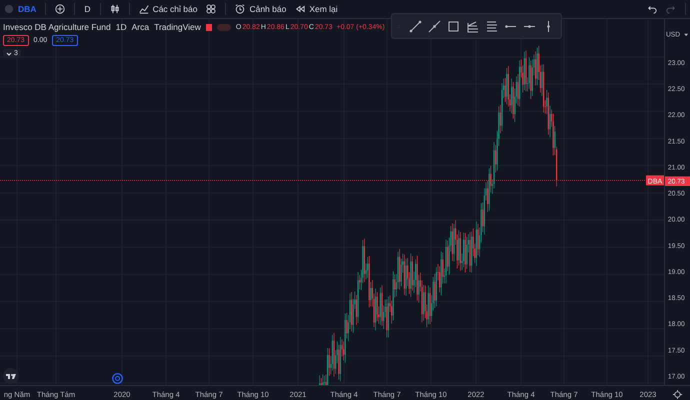 The height and width of the screenshot is (400, 690). What do you see at coordinates (9, 9) in the screenshot?
I see `symbol-dot-icon` at bounding box center [9, 9].